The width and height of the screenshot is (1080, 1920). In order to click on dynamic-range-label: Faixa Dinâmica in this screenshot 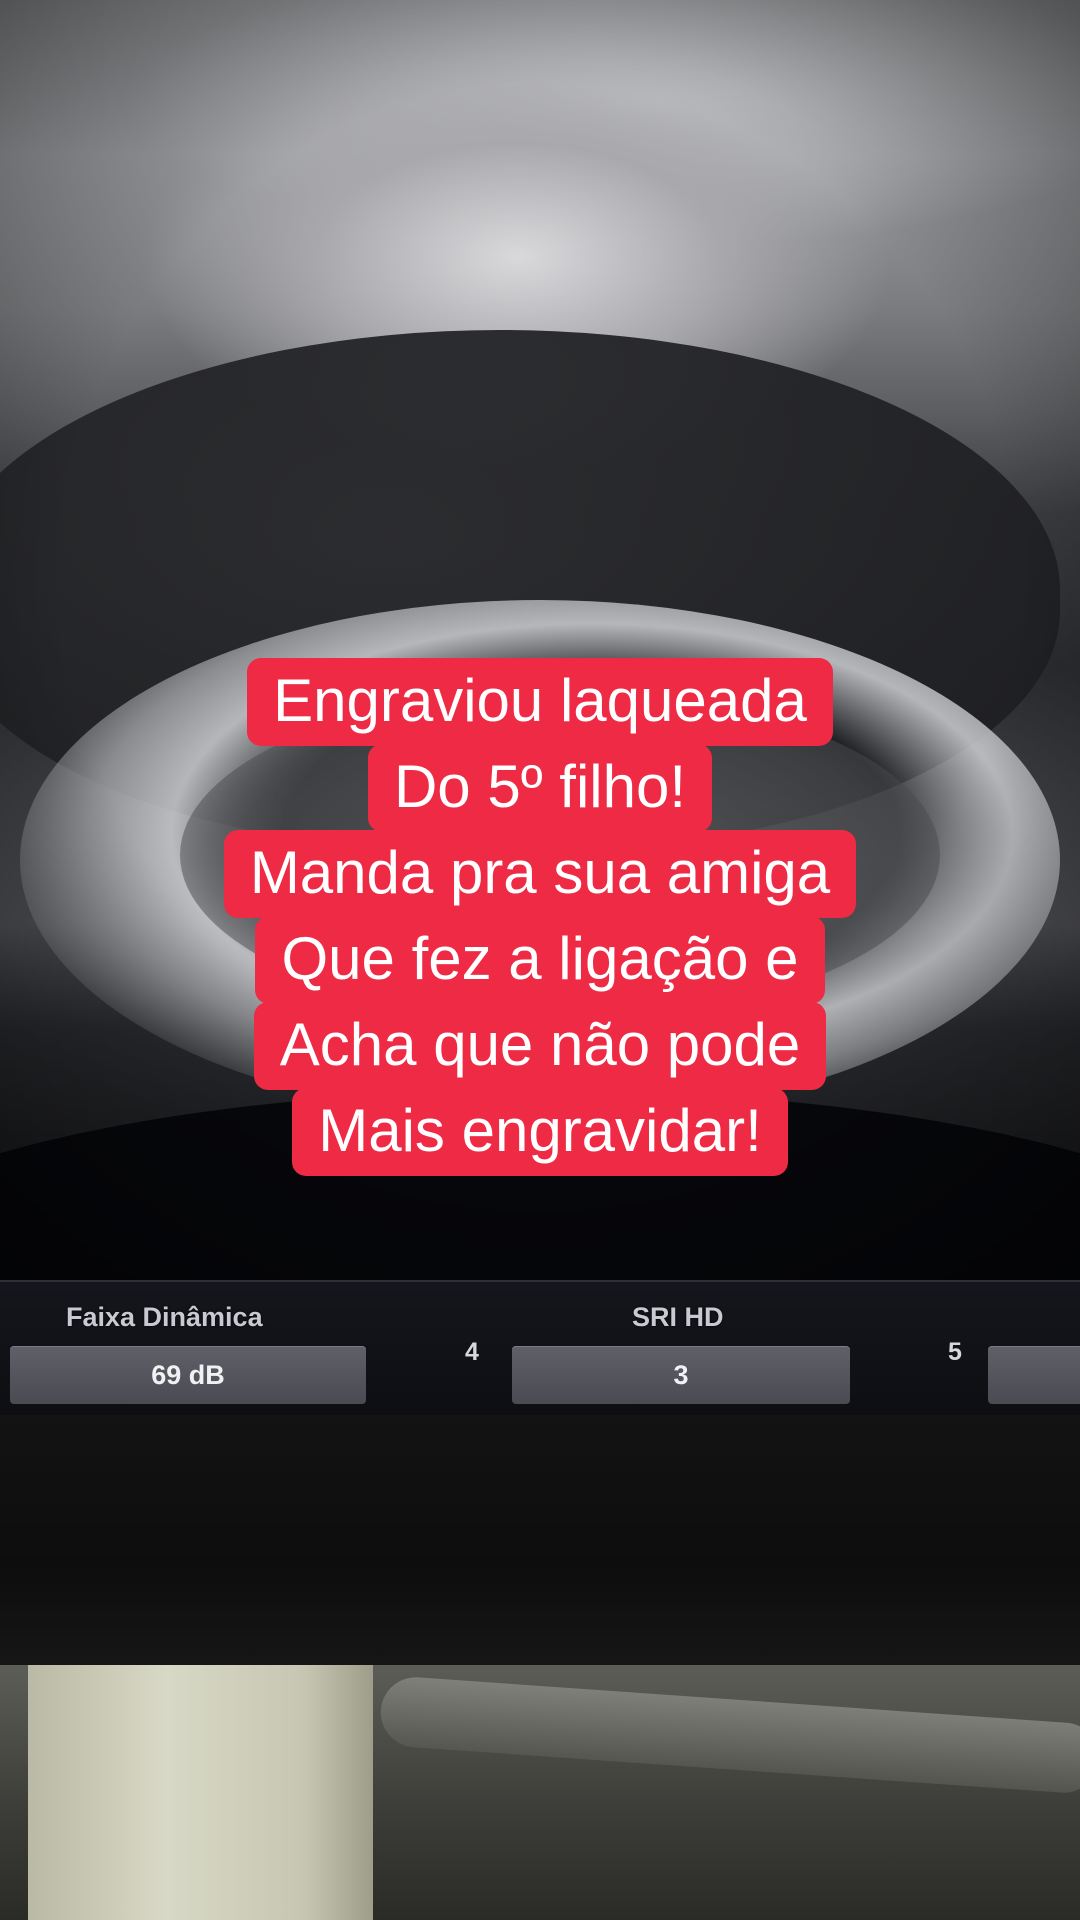, I will do `click(164, 1317)`.